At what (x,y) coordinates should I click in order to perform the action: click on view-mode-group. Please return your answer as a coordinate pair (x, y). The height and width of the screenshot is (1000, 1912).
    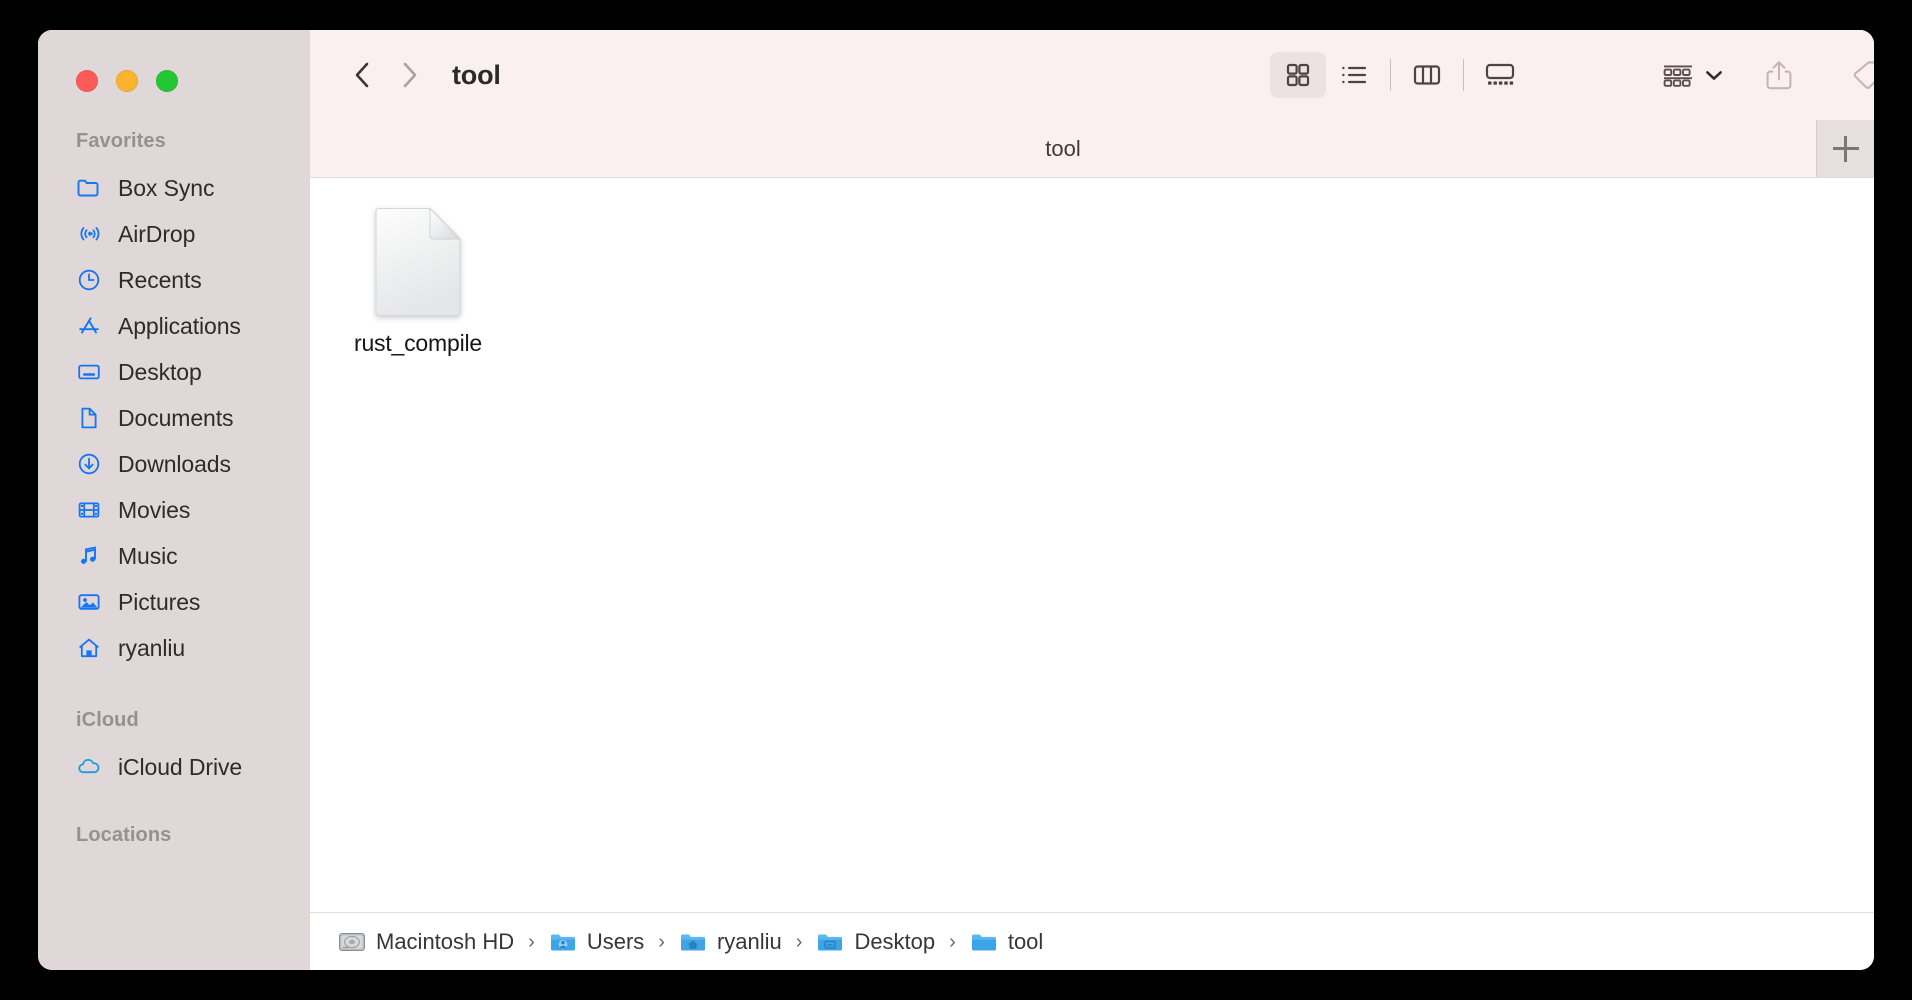
    Looking at the image, I should click on (1399, 75).